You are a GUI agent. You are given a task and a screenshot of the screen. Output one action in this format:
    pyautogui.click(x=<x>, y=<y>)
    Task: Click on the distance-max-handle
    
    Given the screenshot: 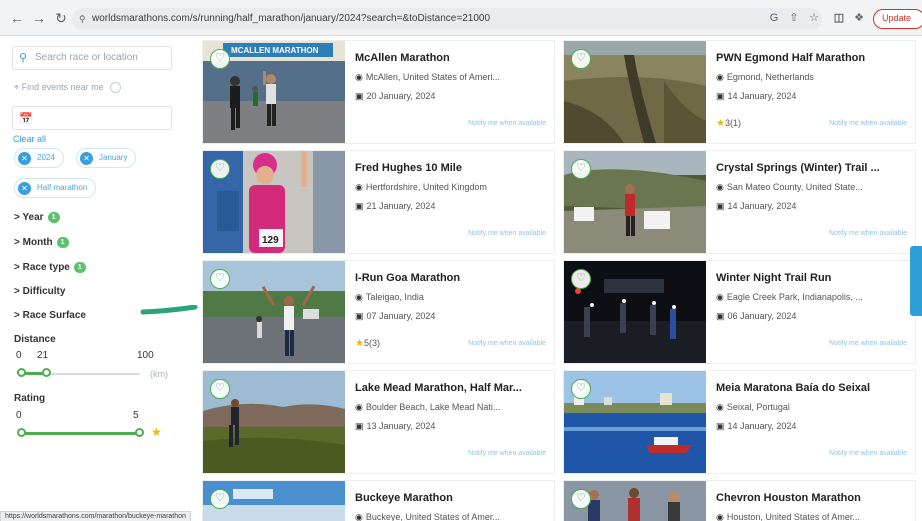 What is the action you would take?
    pyautogui.click(x=46, y=372)
    